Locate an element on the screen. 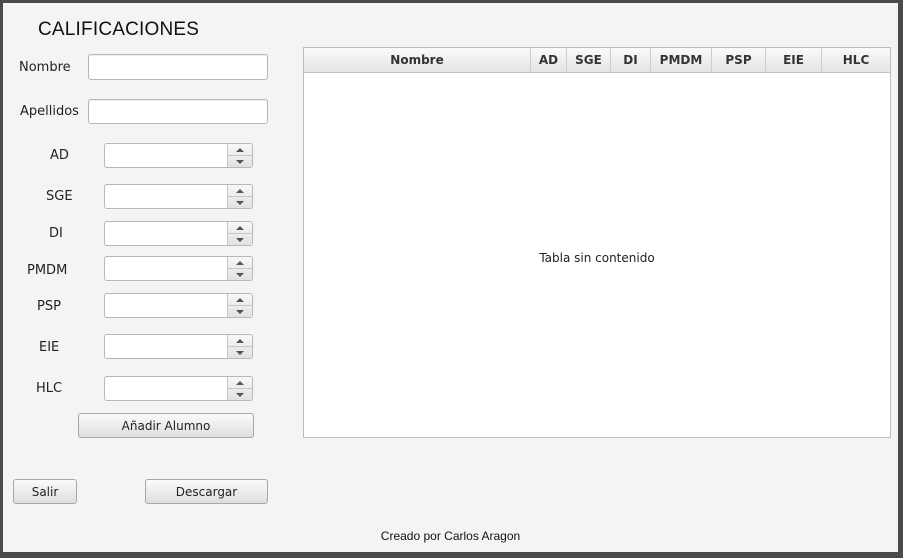 This screenshot has width=903, height=558. eie-input is located at coordinates (166, 346).